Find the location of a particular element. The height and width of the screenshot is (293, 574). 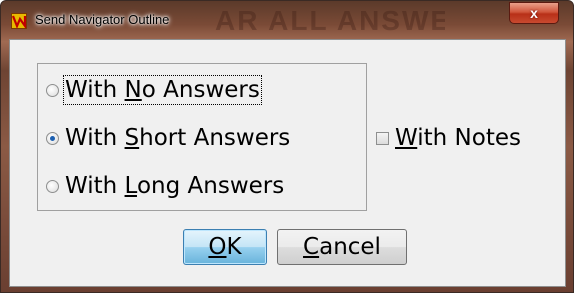

radio-long-answers: With Long Answers is located at coordinates (165, 186).